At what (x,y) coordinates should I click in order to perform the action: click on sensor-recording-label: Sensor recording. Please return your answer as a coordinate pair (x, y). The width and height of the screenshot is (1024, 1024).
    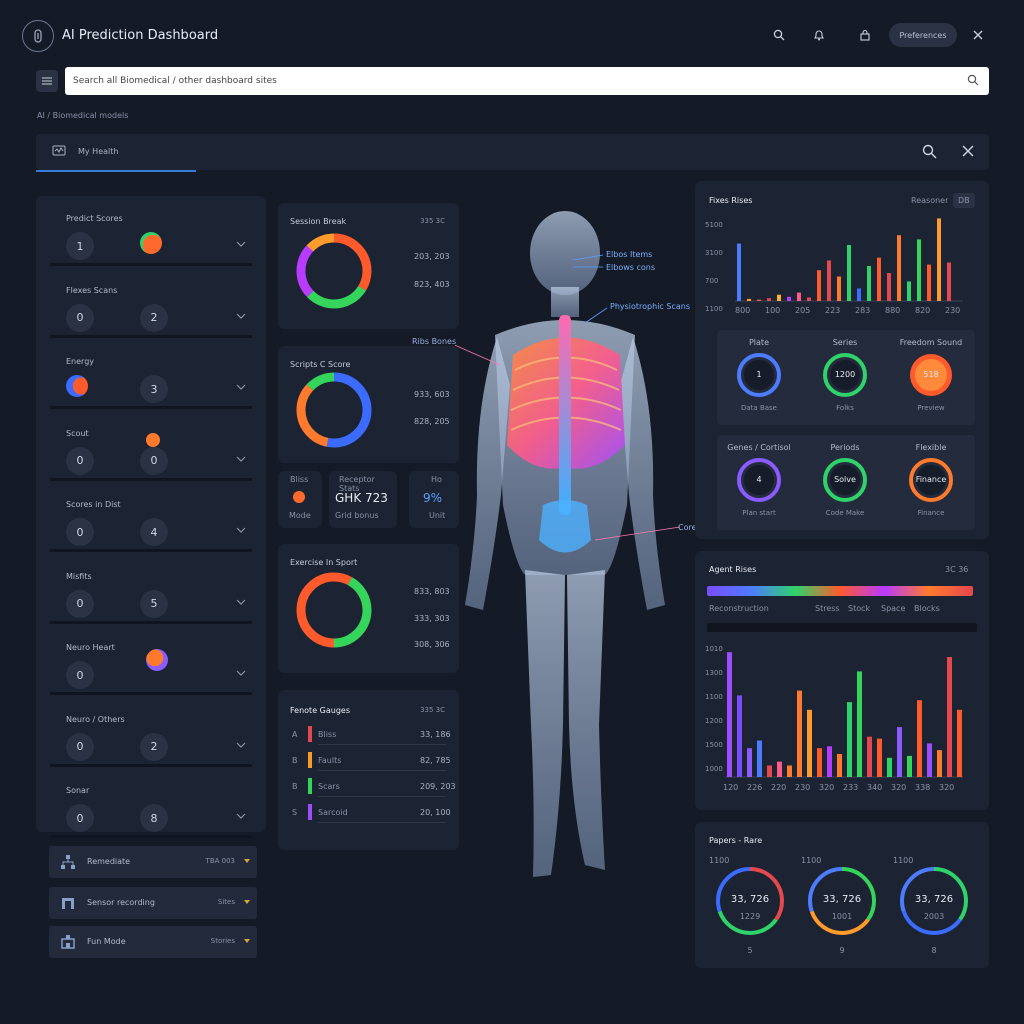
    Looking at the image, I should click on (121, 902).